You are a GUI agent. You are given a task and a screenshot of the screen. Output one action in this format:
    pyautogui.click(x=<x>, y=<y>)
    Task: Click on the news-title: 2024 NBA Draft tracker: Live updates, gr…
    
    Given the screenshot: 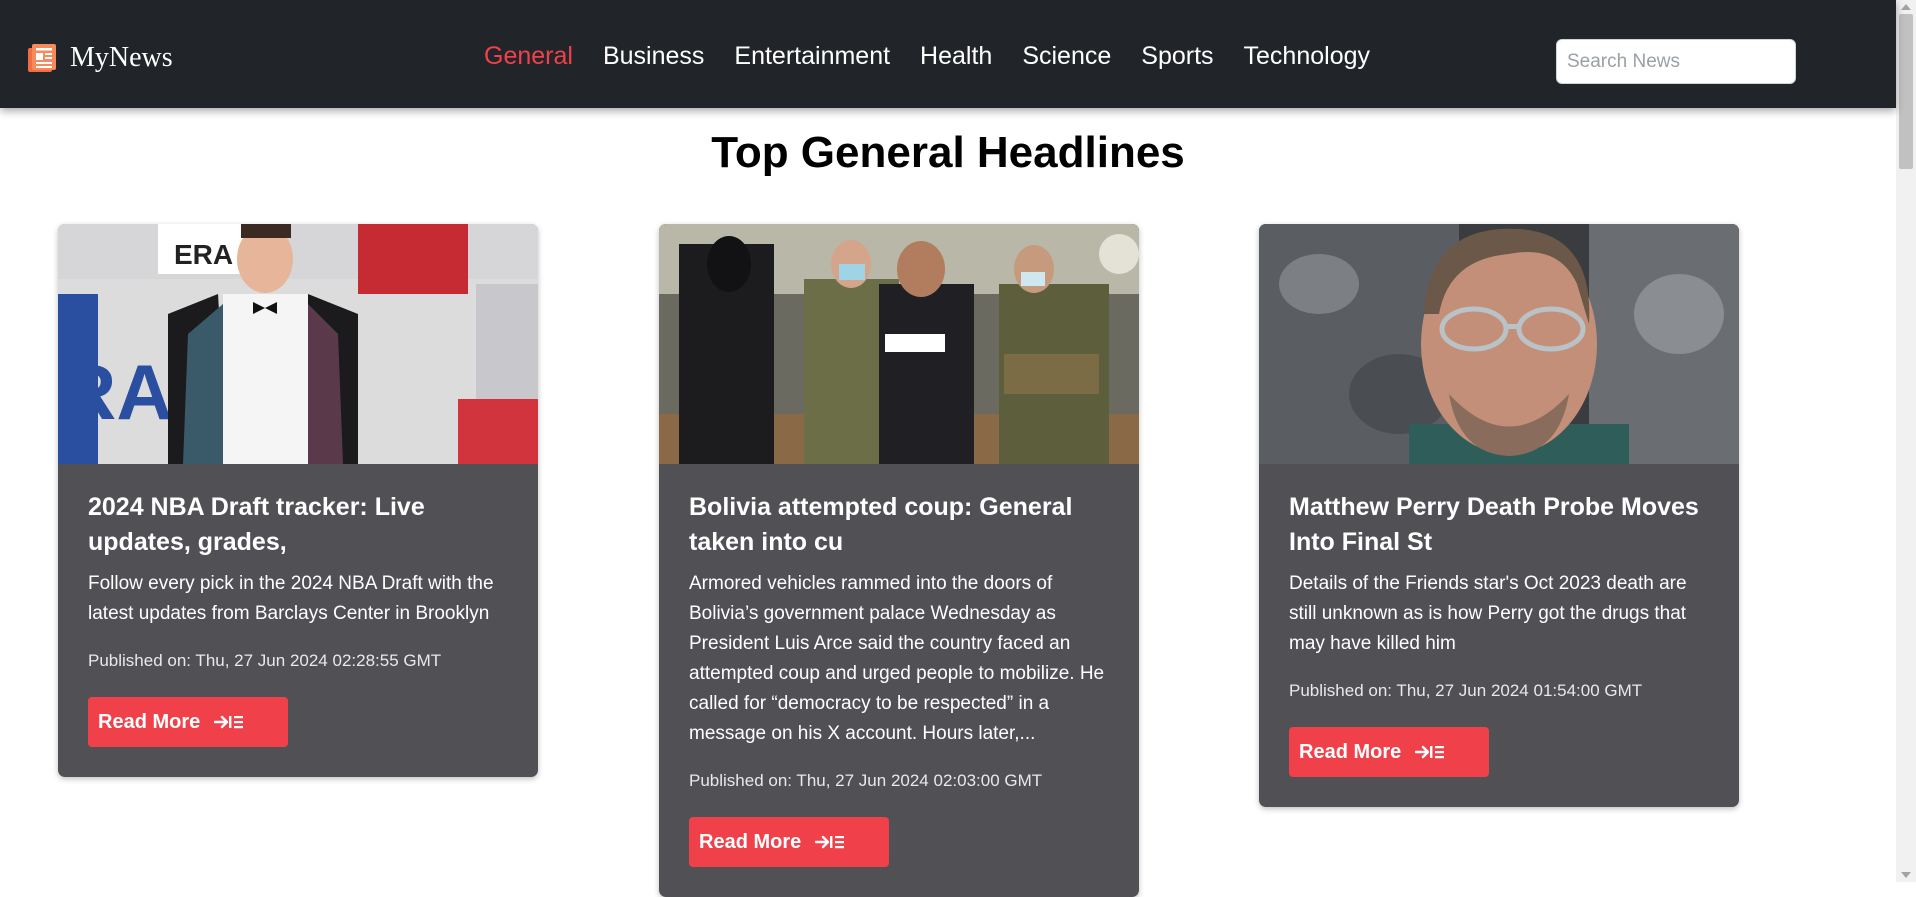 What is the action you would take?
    pyautogui.click(x=256, y=524)
    